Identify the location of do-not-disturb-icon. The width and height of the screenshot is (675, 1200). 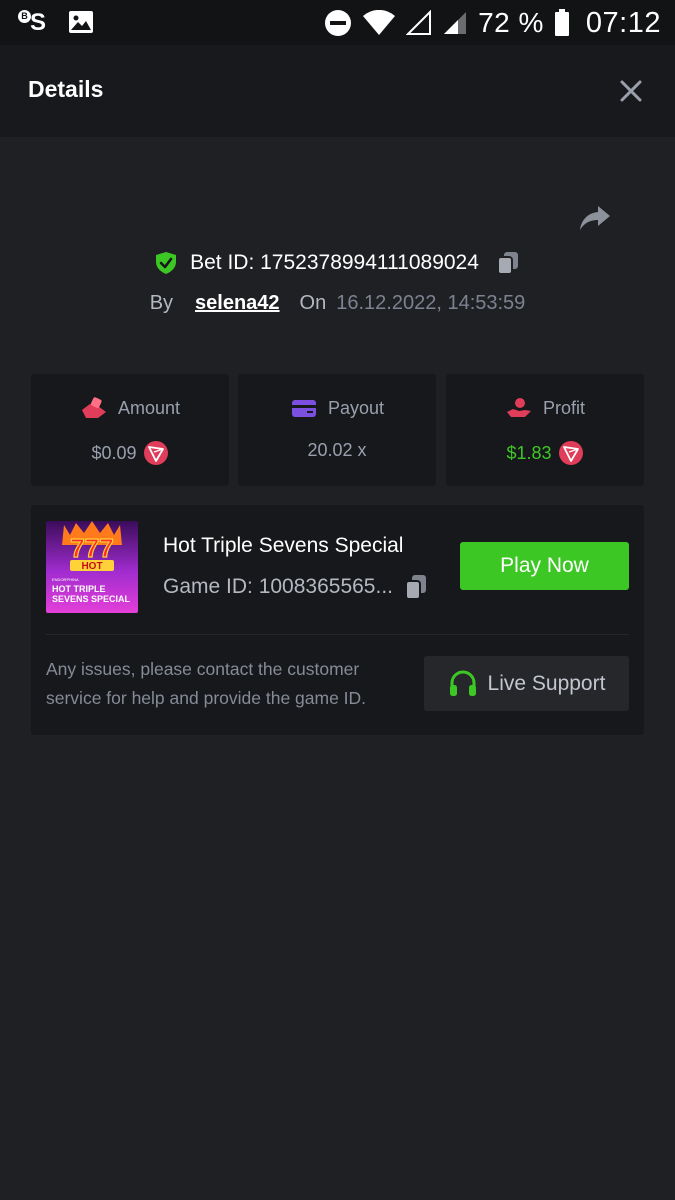
(338, 23).